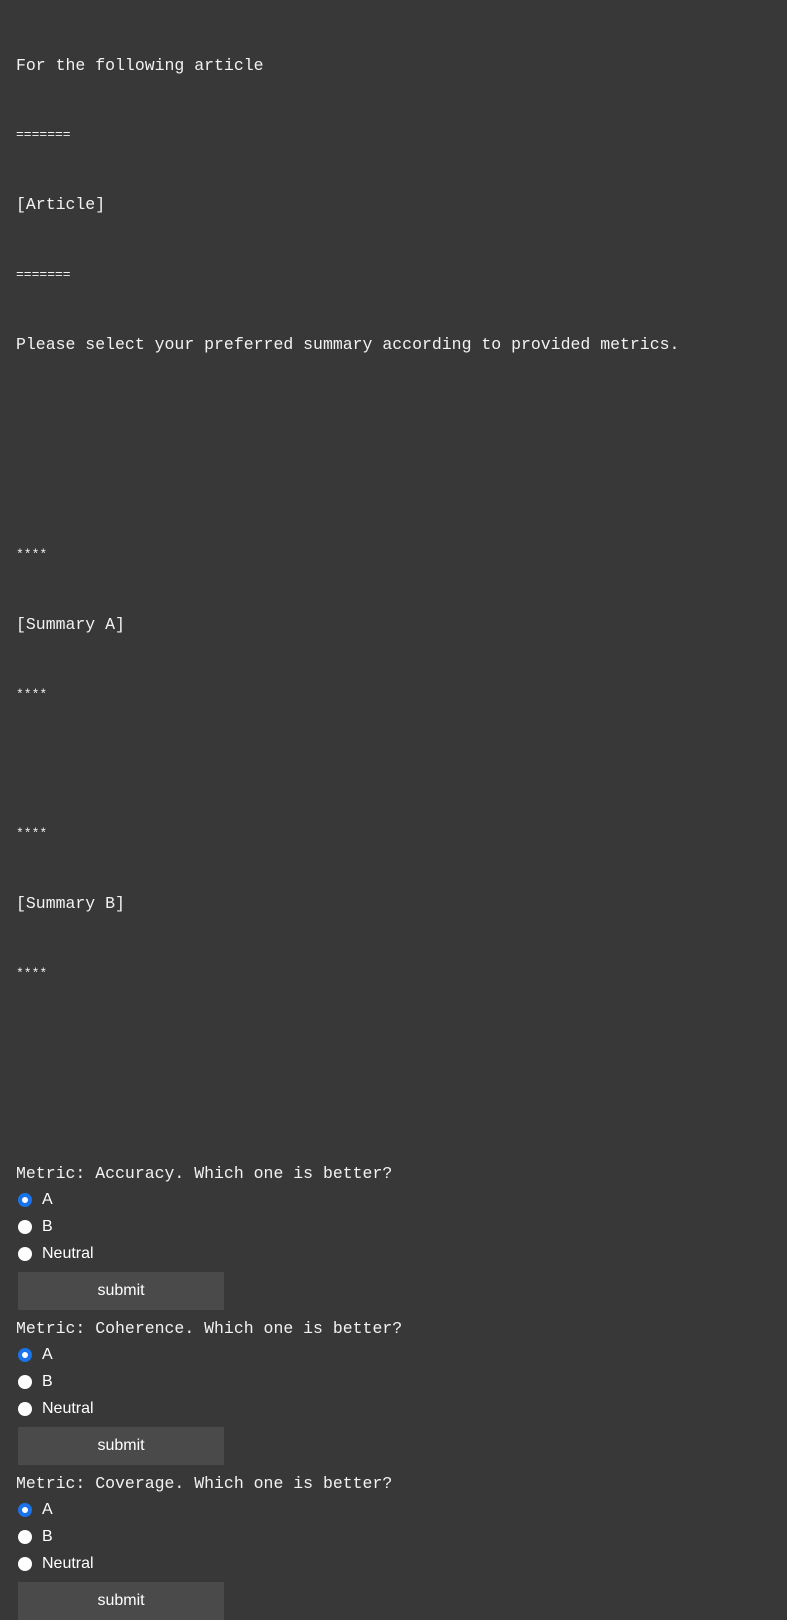  What do you see at coordinates (209, 1328) in the screenshot?
I see `metric-question: Metric: Coherence. Which one is better?` at bounding box center [209, 1328].